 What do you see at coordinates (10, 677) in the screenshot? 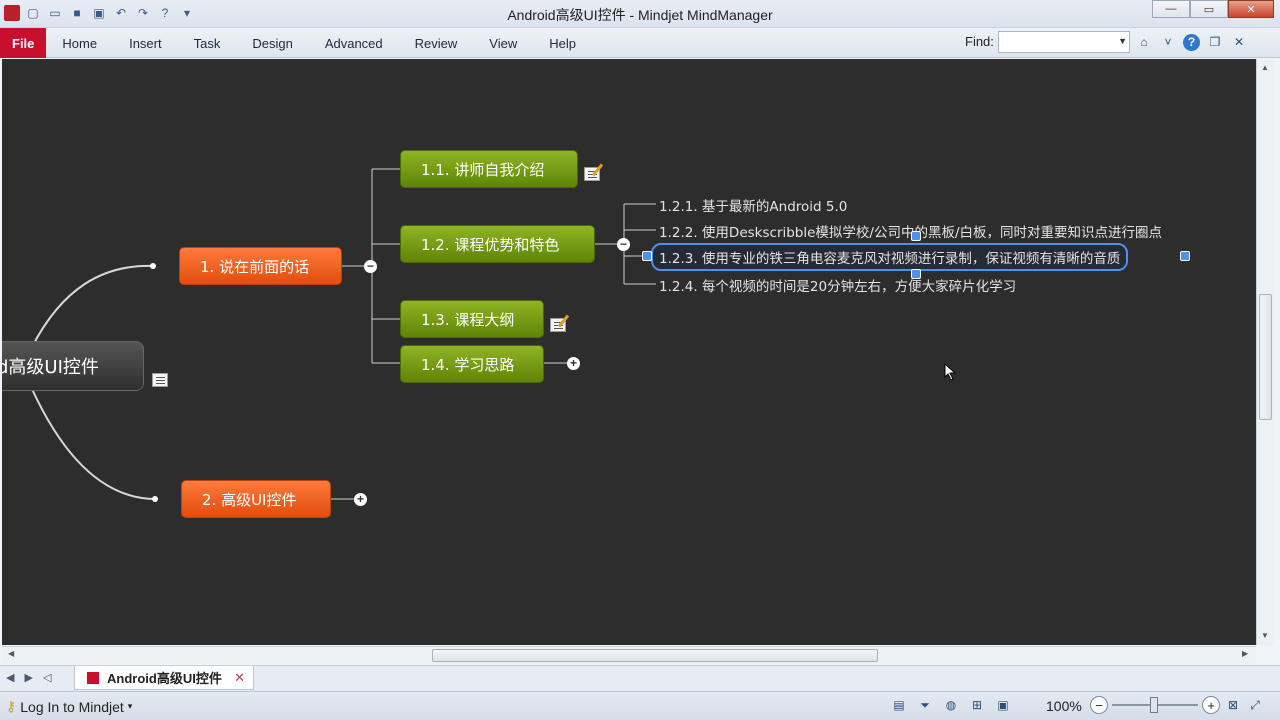
I see `prev-tab-icon: ◀` at bounding box center [10, 677].